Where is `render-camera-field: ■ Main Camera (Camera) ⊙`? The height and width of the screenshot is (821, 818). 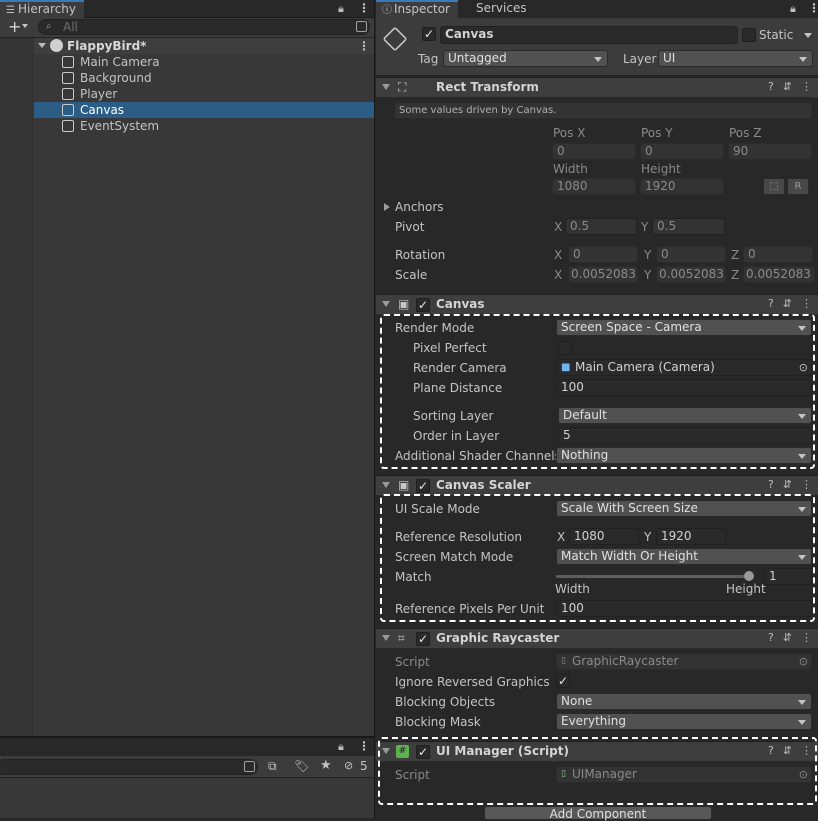
render-camera-field: ■ Main Camera (Camera) ⊙ is located at coordinates (684, 367).